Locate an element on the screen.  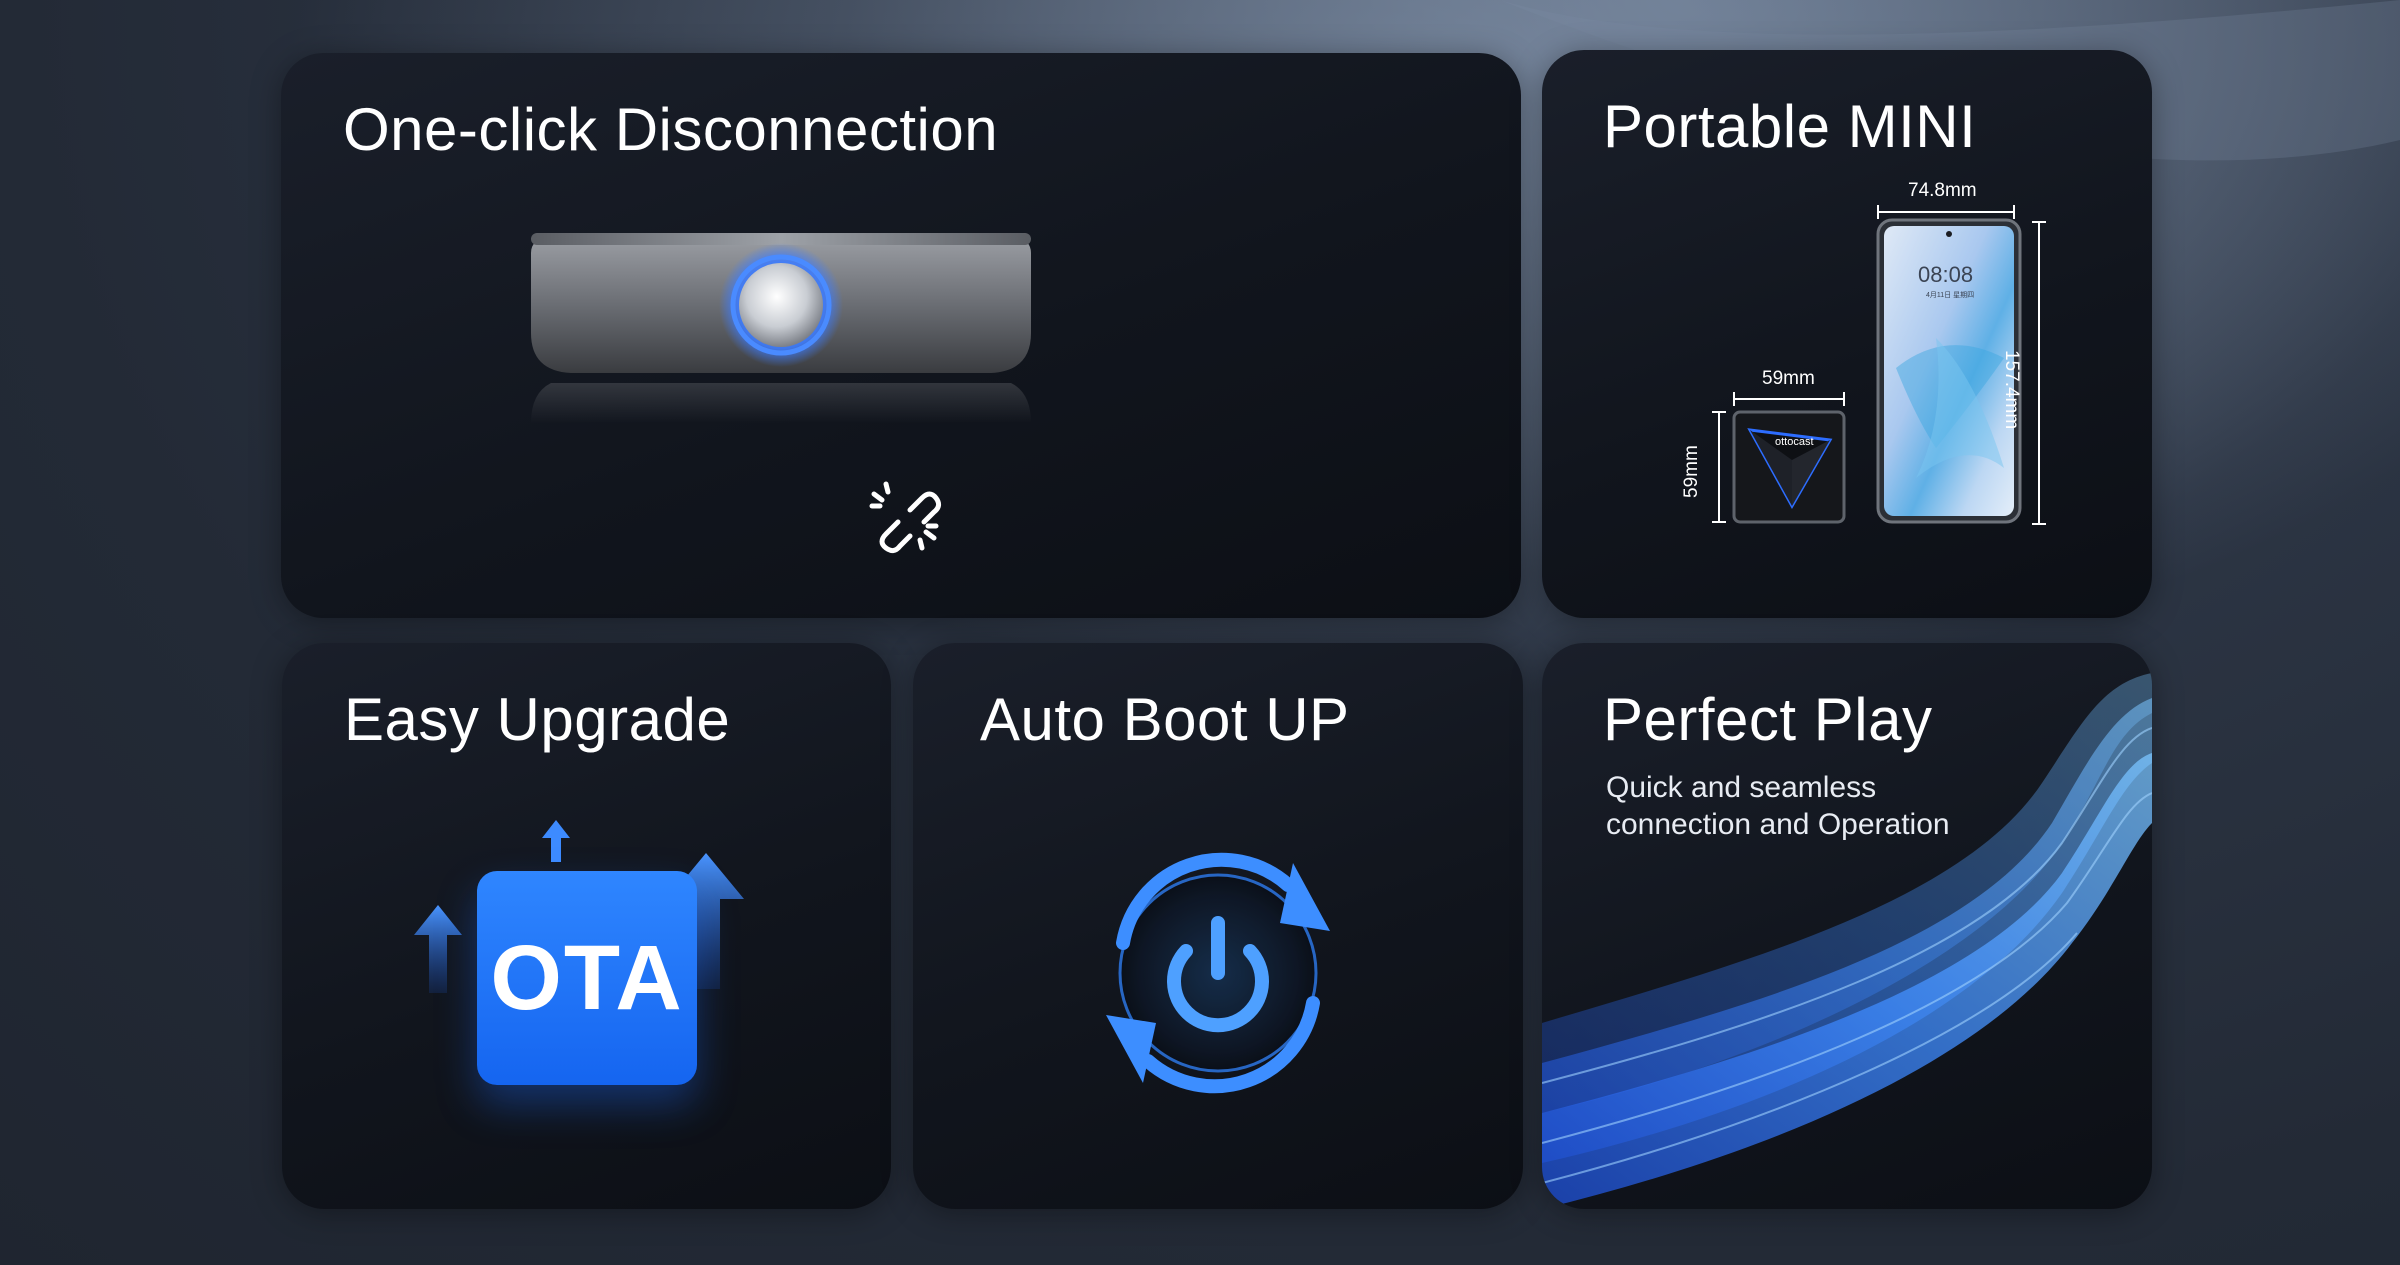
card-title: Easy Upgrade is located at coordinates (537, 719).